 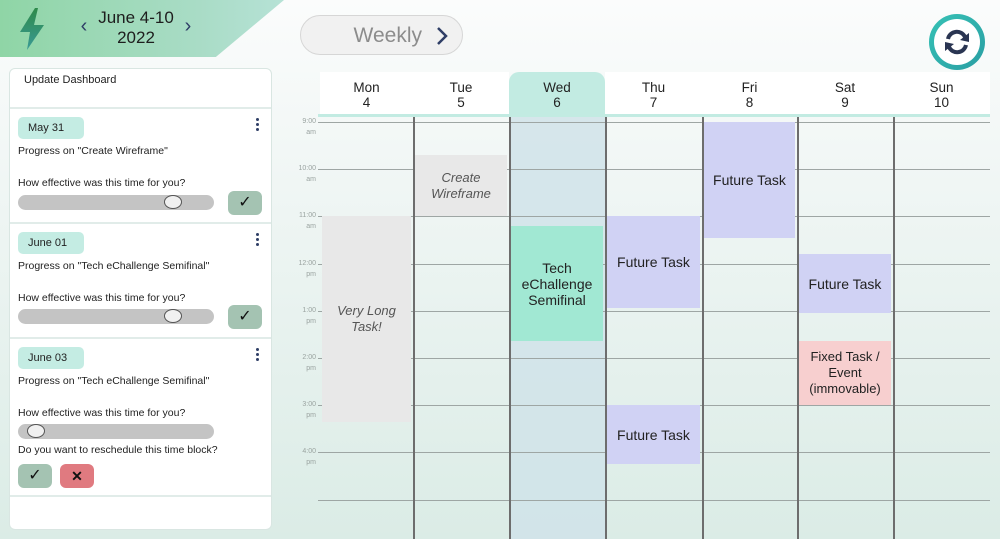 What do you see at coordinates (51, 358) in the screenshot?
I see `date-chip: June 03` at bounding box center [51, 358].